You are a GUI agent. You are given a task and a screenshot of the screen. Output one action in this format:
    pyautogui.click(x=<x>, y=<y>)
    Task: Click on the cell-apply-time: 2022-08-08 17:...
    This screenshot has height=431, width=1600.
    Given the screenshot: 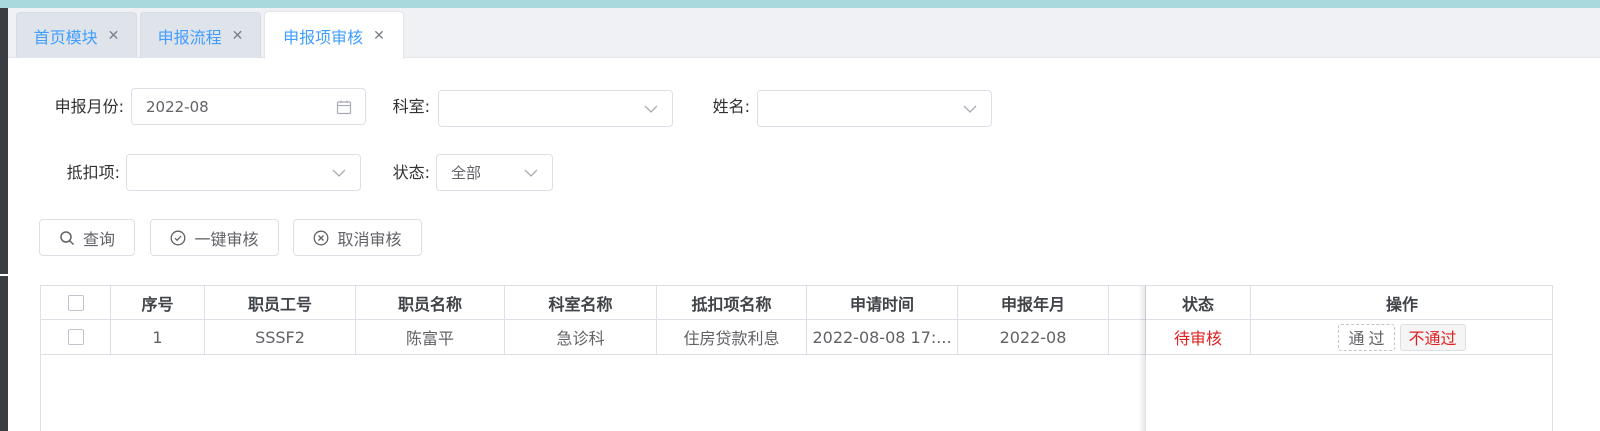 What is the action you would take?
    pyautogui.click(x=882, y=337)
    